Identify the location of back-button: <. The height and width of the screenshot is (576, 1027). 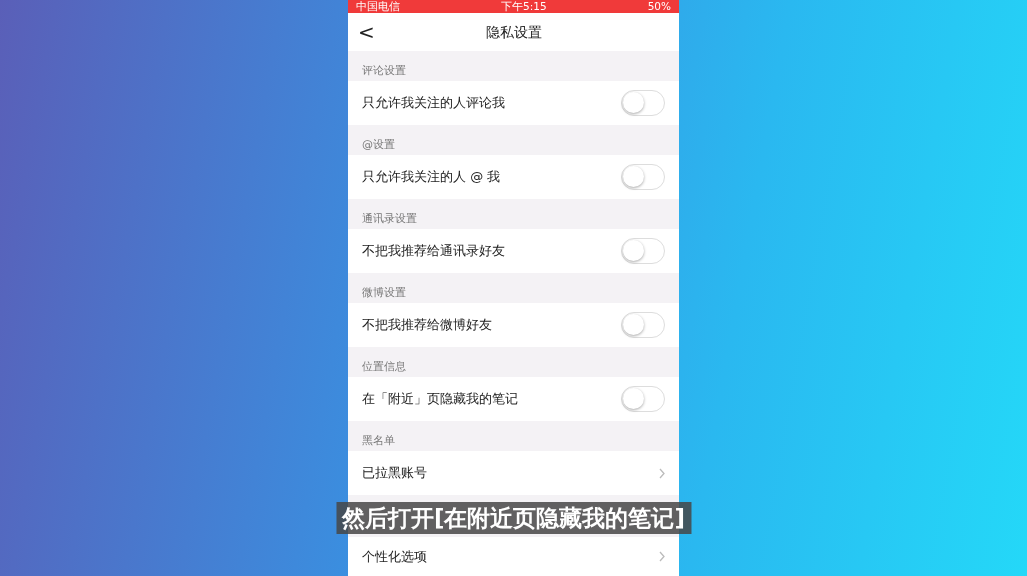
(366, 32).